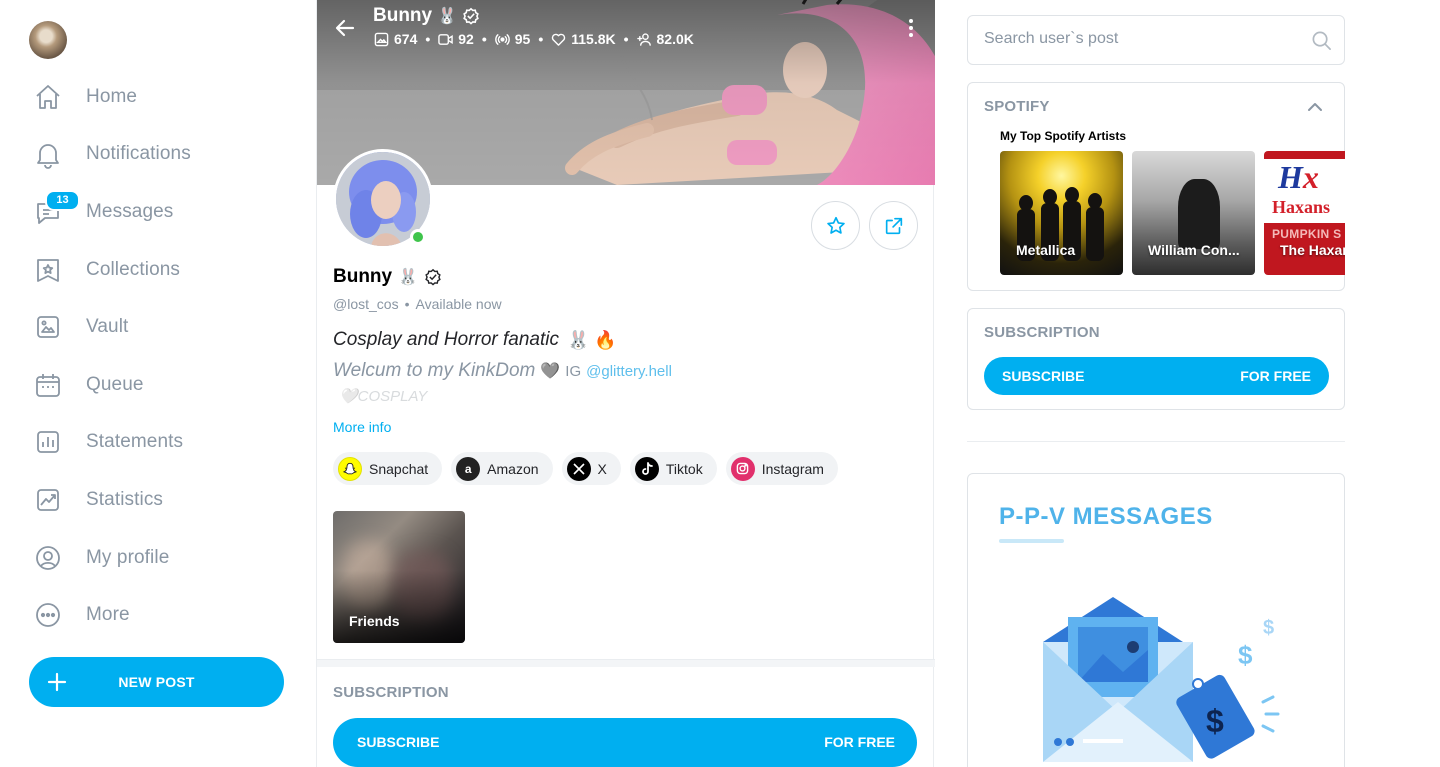 The width and height of the screenshot is (1440, 767). Describe the element at coordinates (107, 327) in the screenshot. I see `nav-label: Vault` at that location.